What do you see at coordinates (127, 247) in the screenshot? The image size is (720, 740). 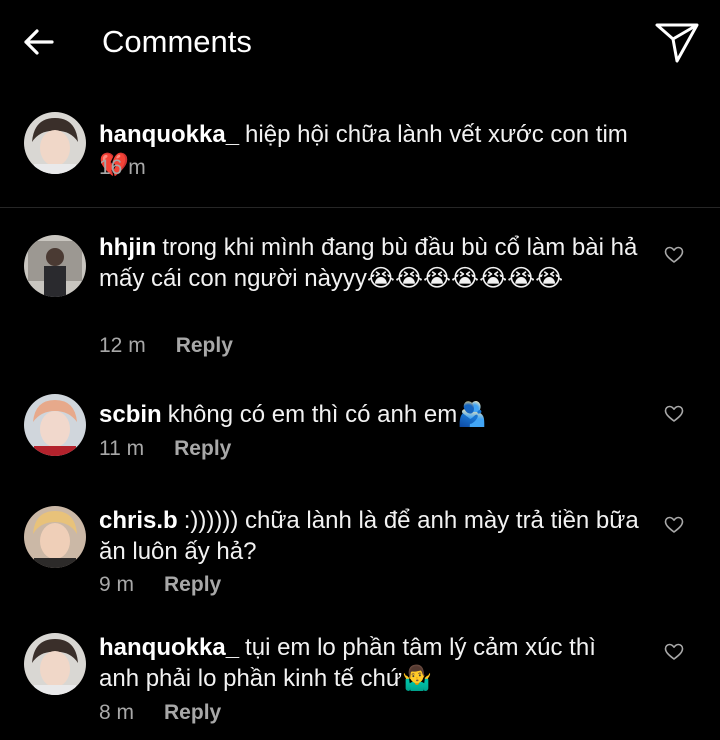 I see `comment-username: hhjin` at bounding box center [127, 247].